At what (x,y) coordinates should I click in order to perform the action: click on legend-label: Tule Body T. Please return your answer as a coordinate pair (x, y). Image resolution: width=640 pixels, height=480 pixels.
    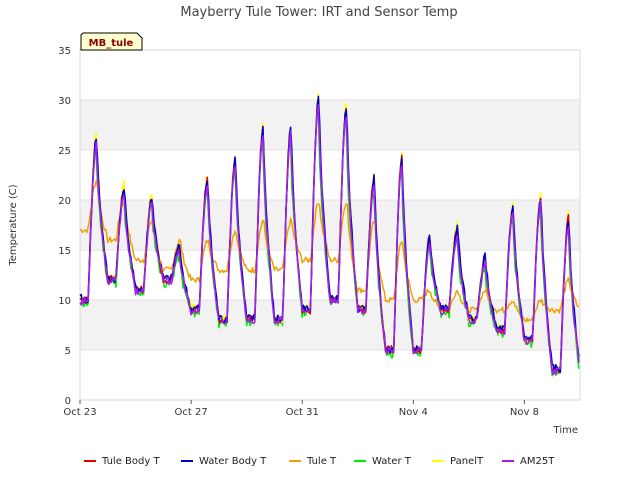
    Looking at the image, I should click on (130, 461).